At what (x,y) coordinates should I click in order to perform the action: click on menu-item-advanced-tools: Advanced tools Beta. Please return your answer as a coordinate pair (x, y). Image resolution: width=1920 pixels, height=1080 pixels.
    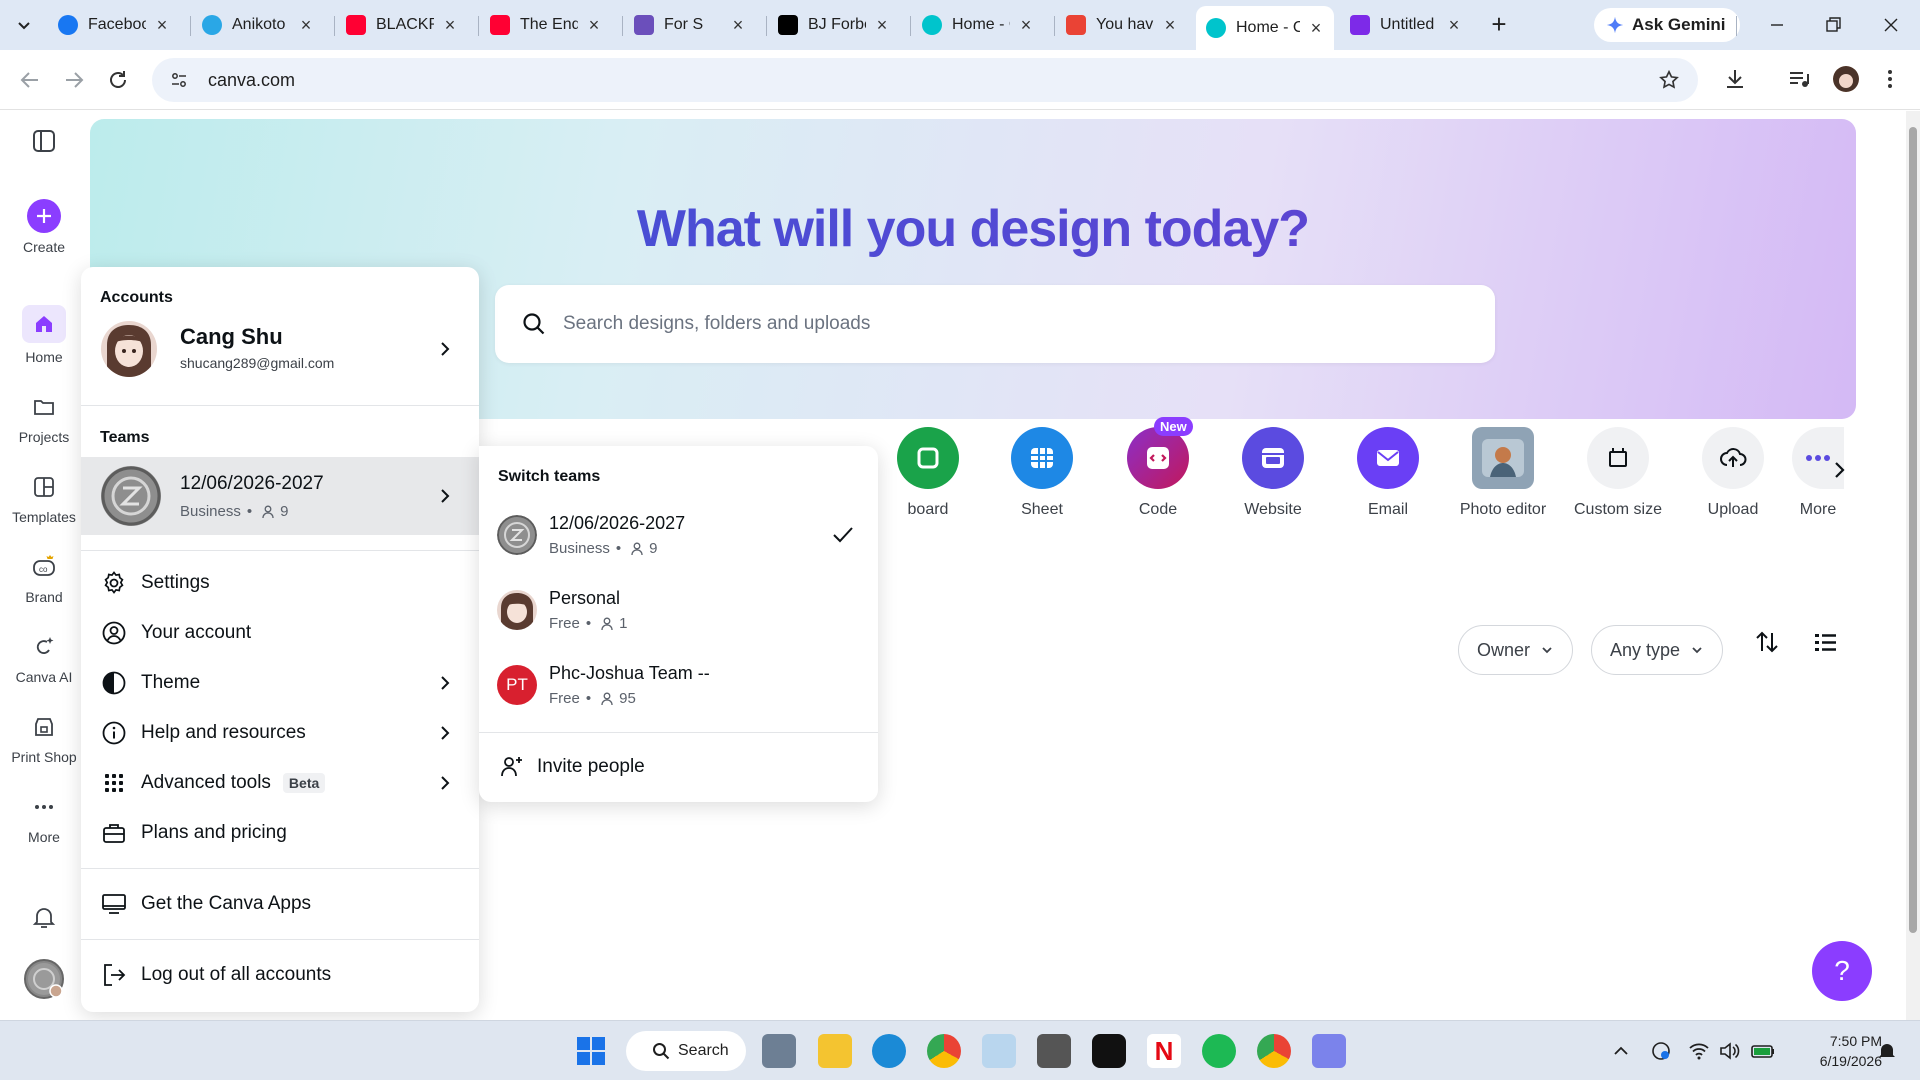
    Looking at the image, I should click on (280, 783).